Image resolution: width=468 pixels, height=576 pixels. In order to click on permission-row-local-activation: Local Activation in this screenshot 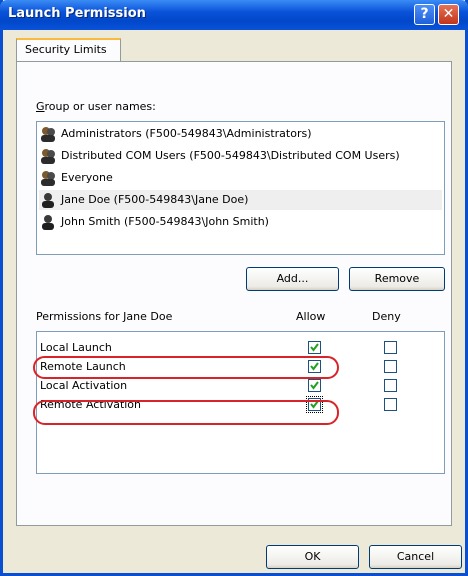, I will do `click(84, 385)`.